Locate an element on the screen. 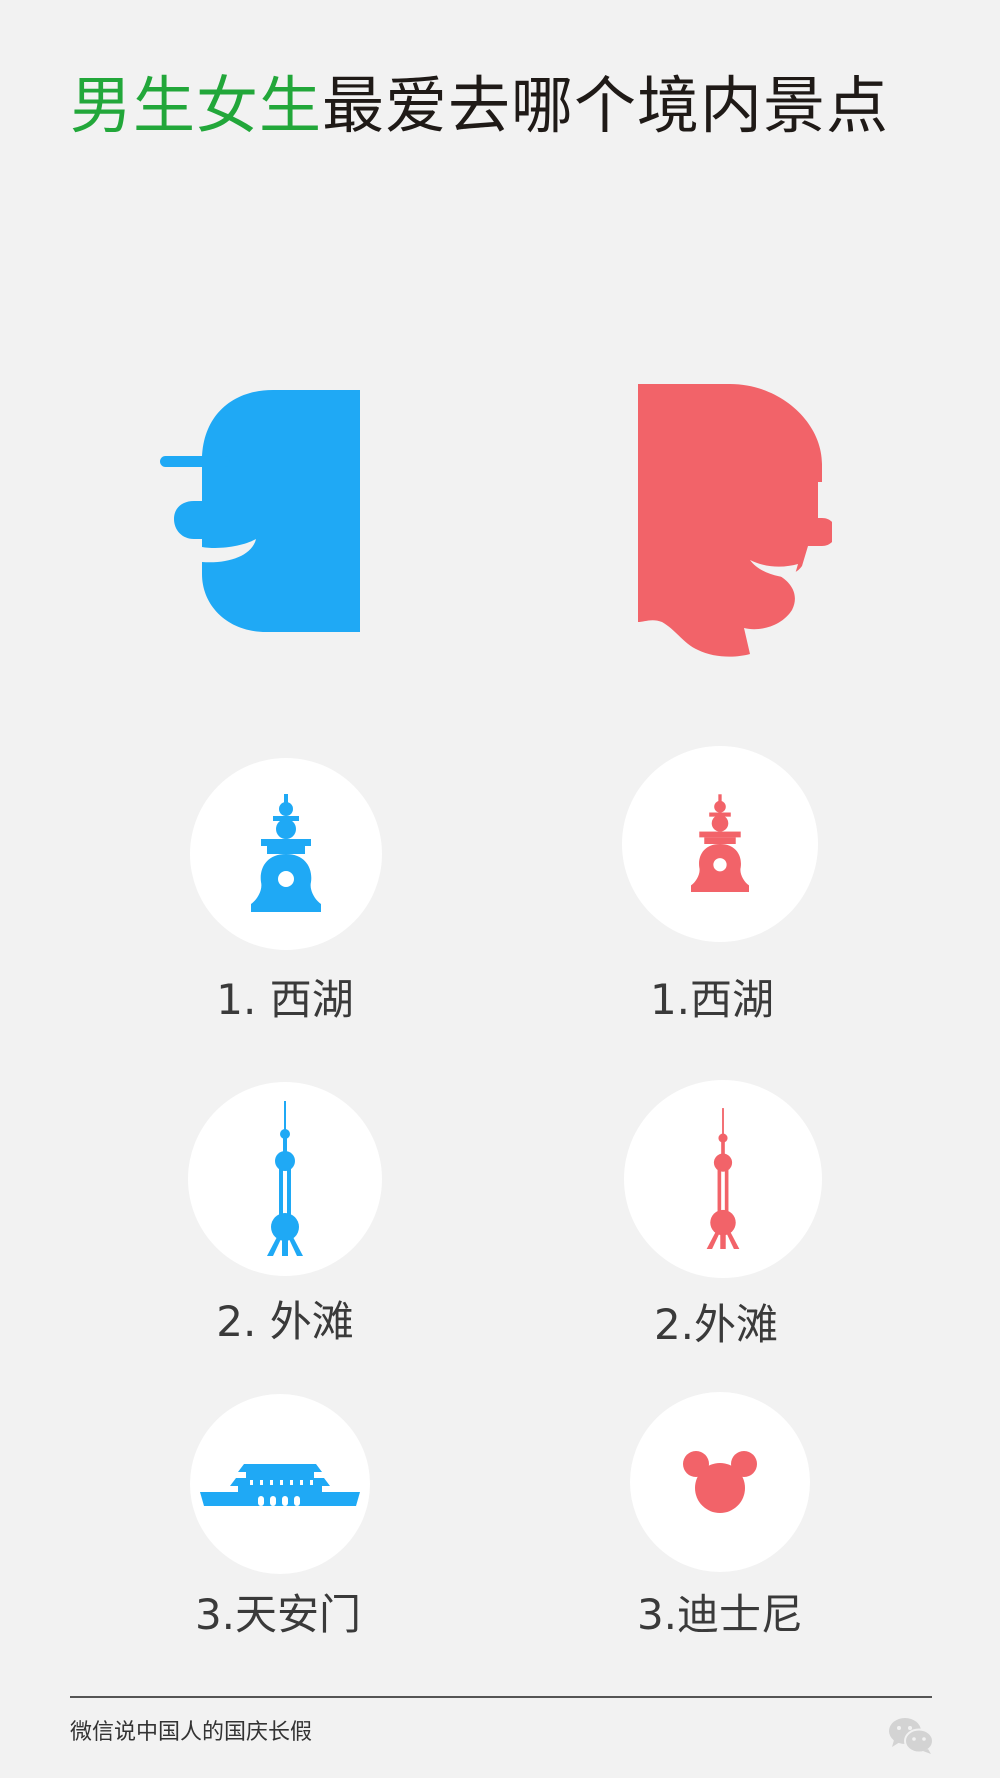 This screenshot has height=1778, width=1000. male-spot-3-label: 3.天安门 is located at coordinates (278, 1614).